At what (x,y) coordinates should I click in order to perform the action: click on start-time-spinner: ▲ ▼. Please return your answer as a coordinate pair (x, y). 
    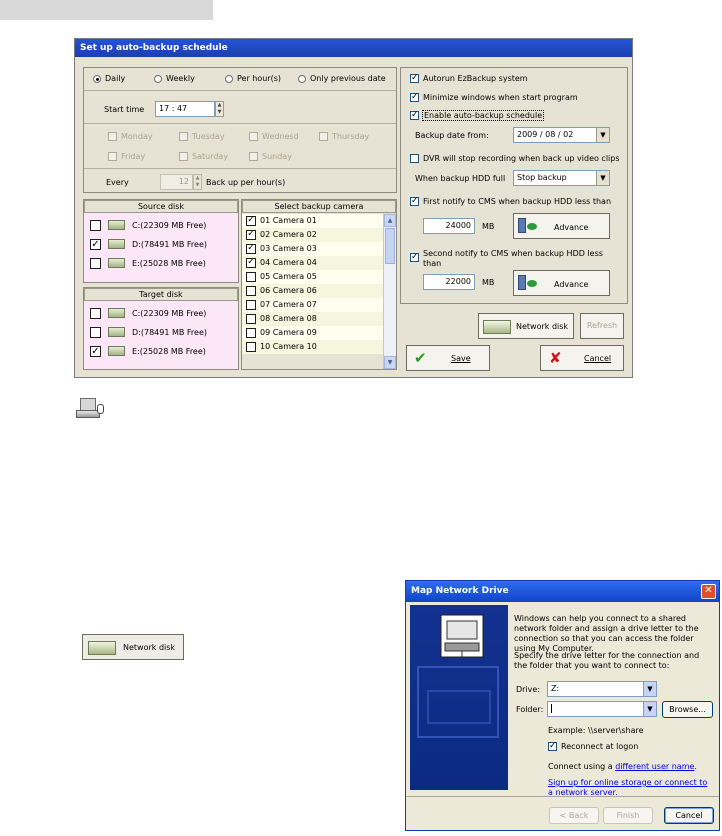
    Looking at the image, I should click on (219, 109).